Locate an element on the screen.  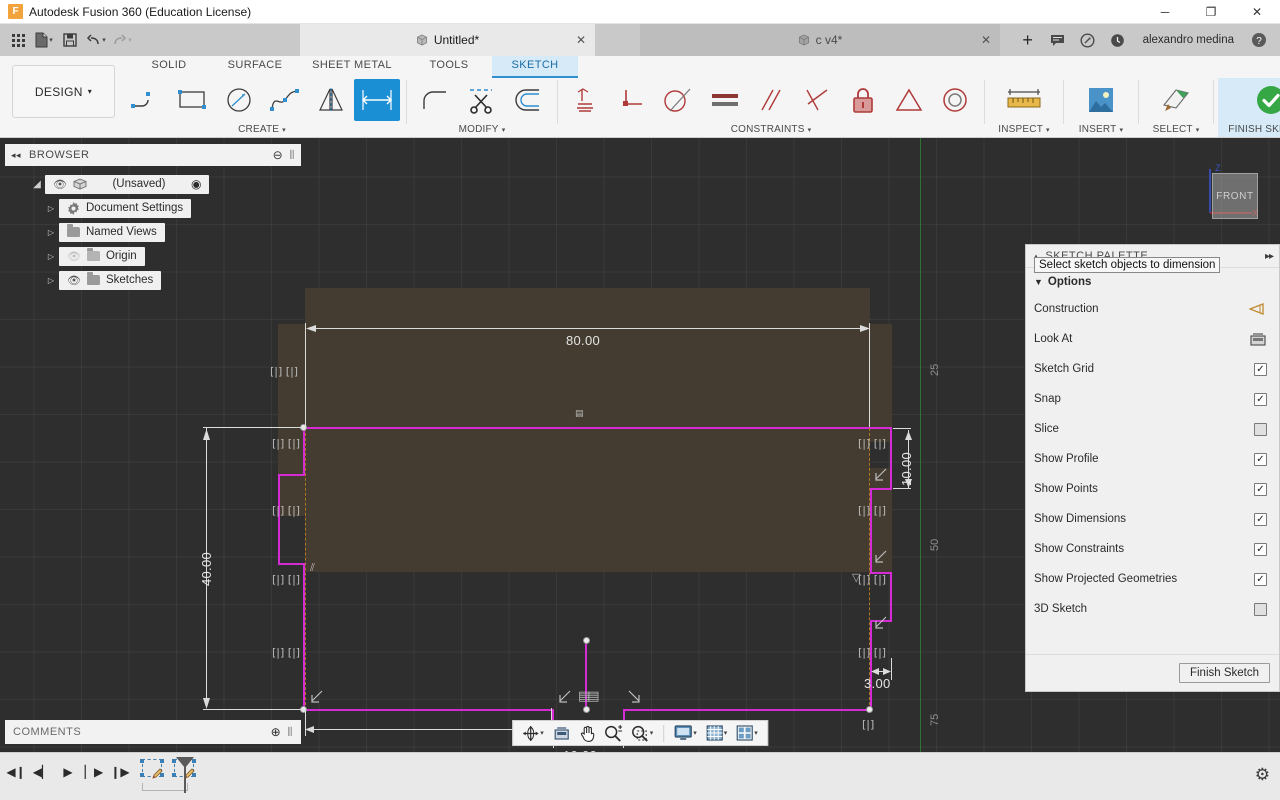
browser-item-sketches: ▷ 👁 Sketches is located at coordinates (153, 280).